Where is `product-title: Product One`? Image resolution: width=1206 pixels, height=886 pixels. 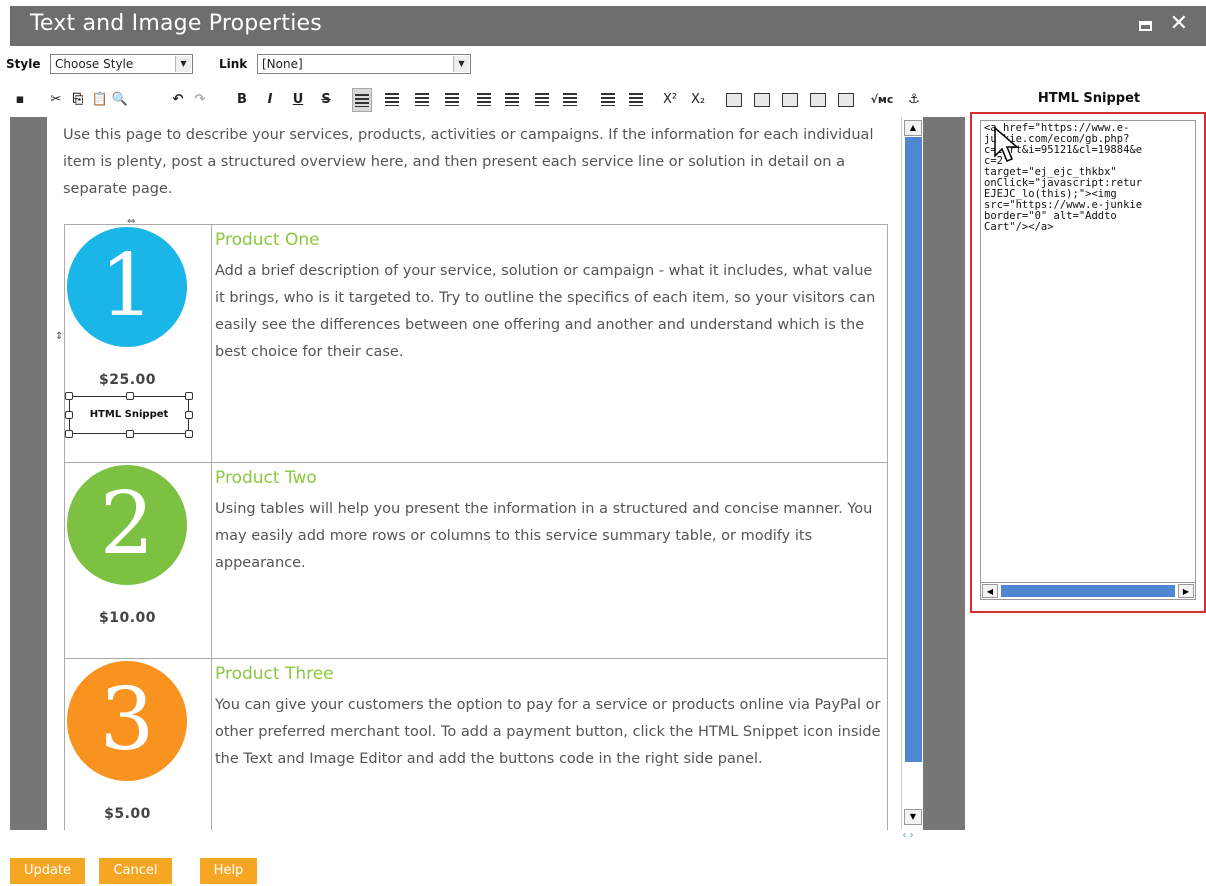
product-title: Product One is located at coordinates (267, 240).